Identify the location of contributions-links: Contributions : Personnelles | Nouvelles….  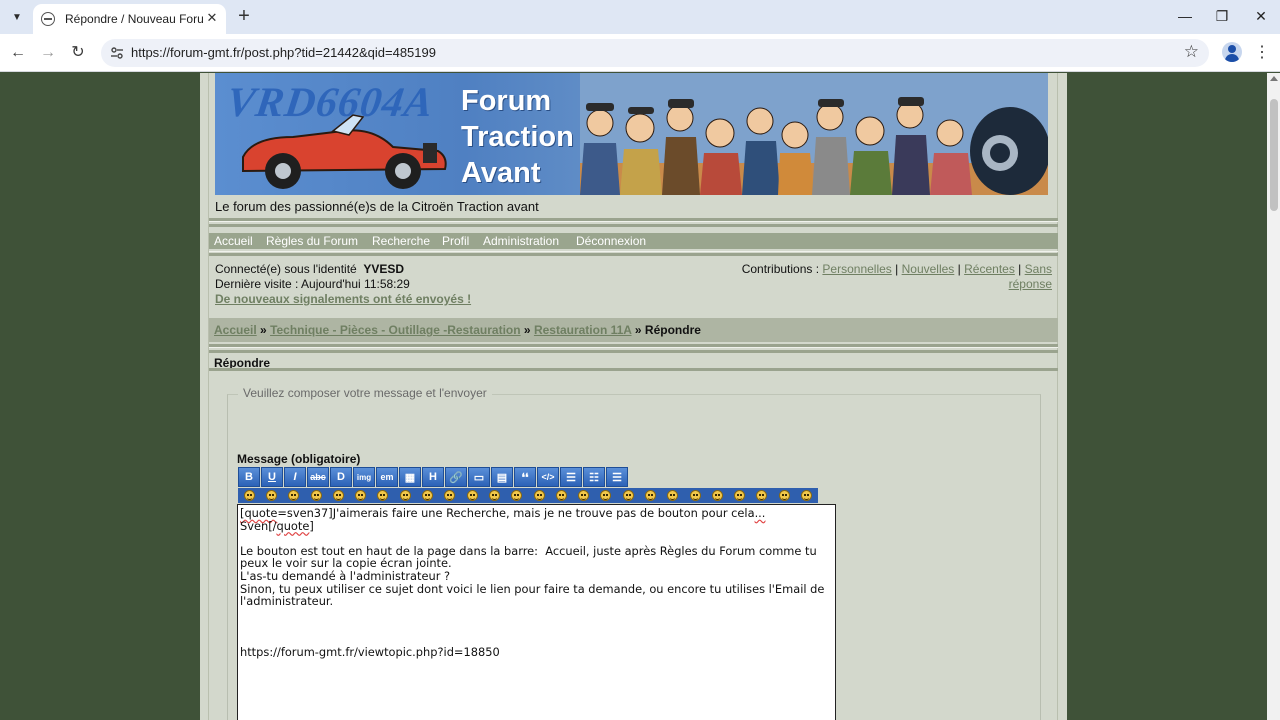
(882, 277).